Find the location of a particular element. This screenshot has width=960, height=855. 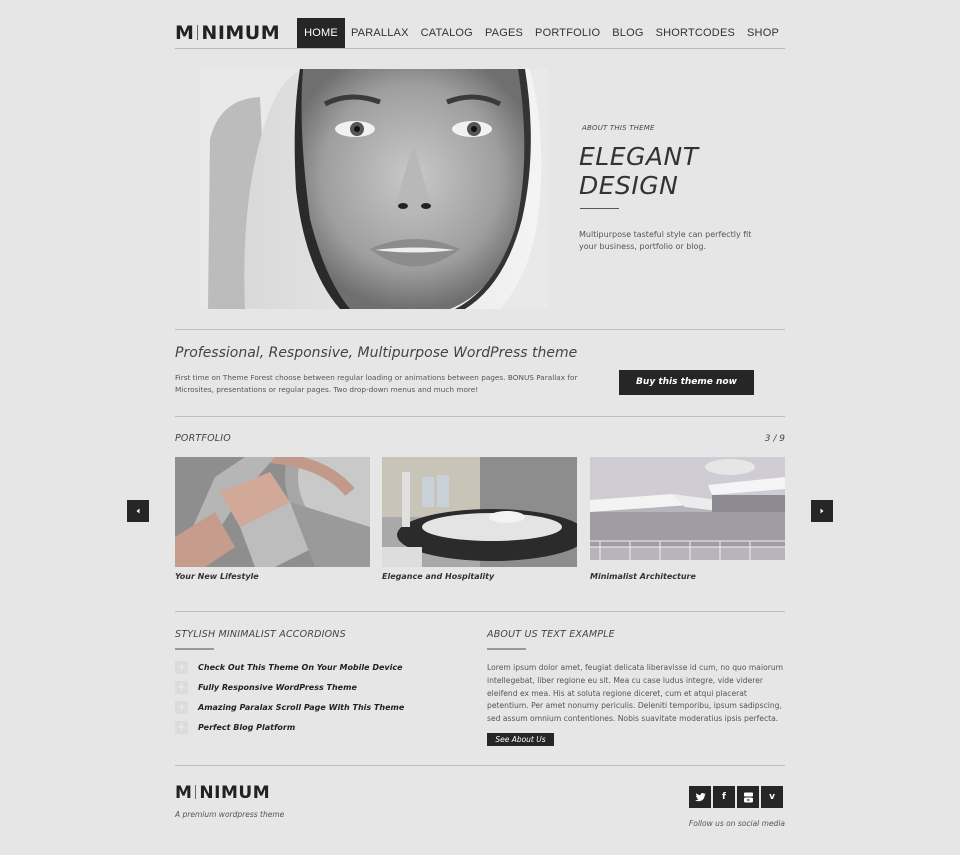

nav-portfolio: PORTFOLIO is located at coordinates (567, 33).